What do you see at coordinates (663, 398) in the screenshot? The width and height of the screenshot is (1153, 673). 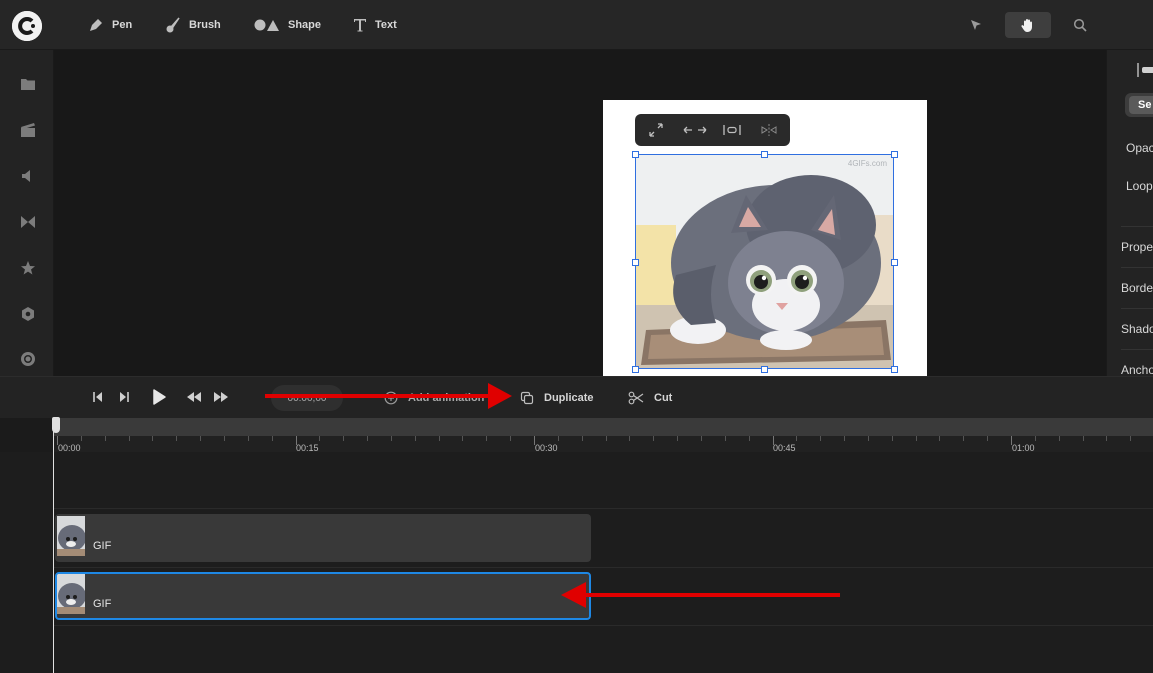 I see `cut-label: Cut` at bounding box center [663, 398].